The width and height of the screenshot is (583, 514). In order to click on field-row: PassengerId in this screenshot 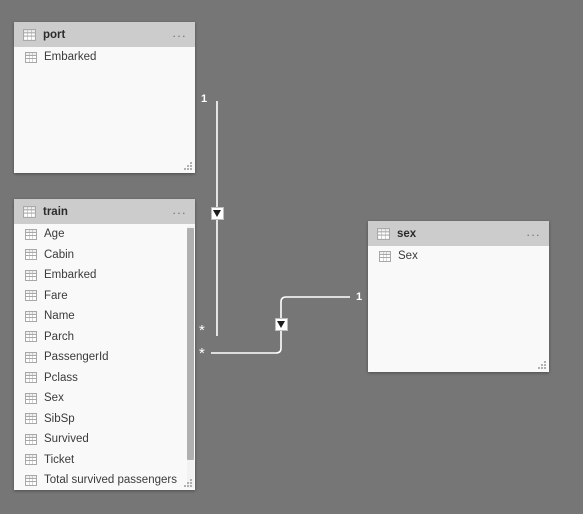, I will do `click(104, 357)`.